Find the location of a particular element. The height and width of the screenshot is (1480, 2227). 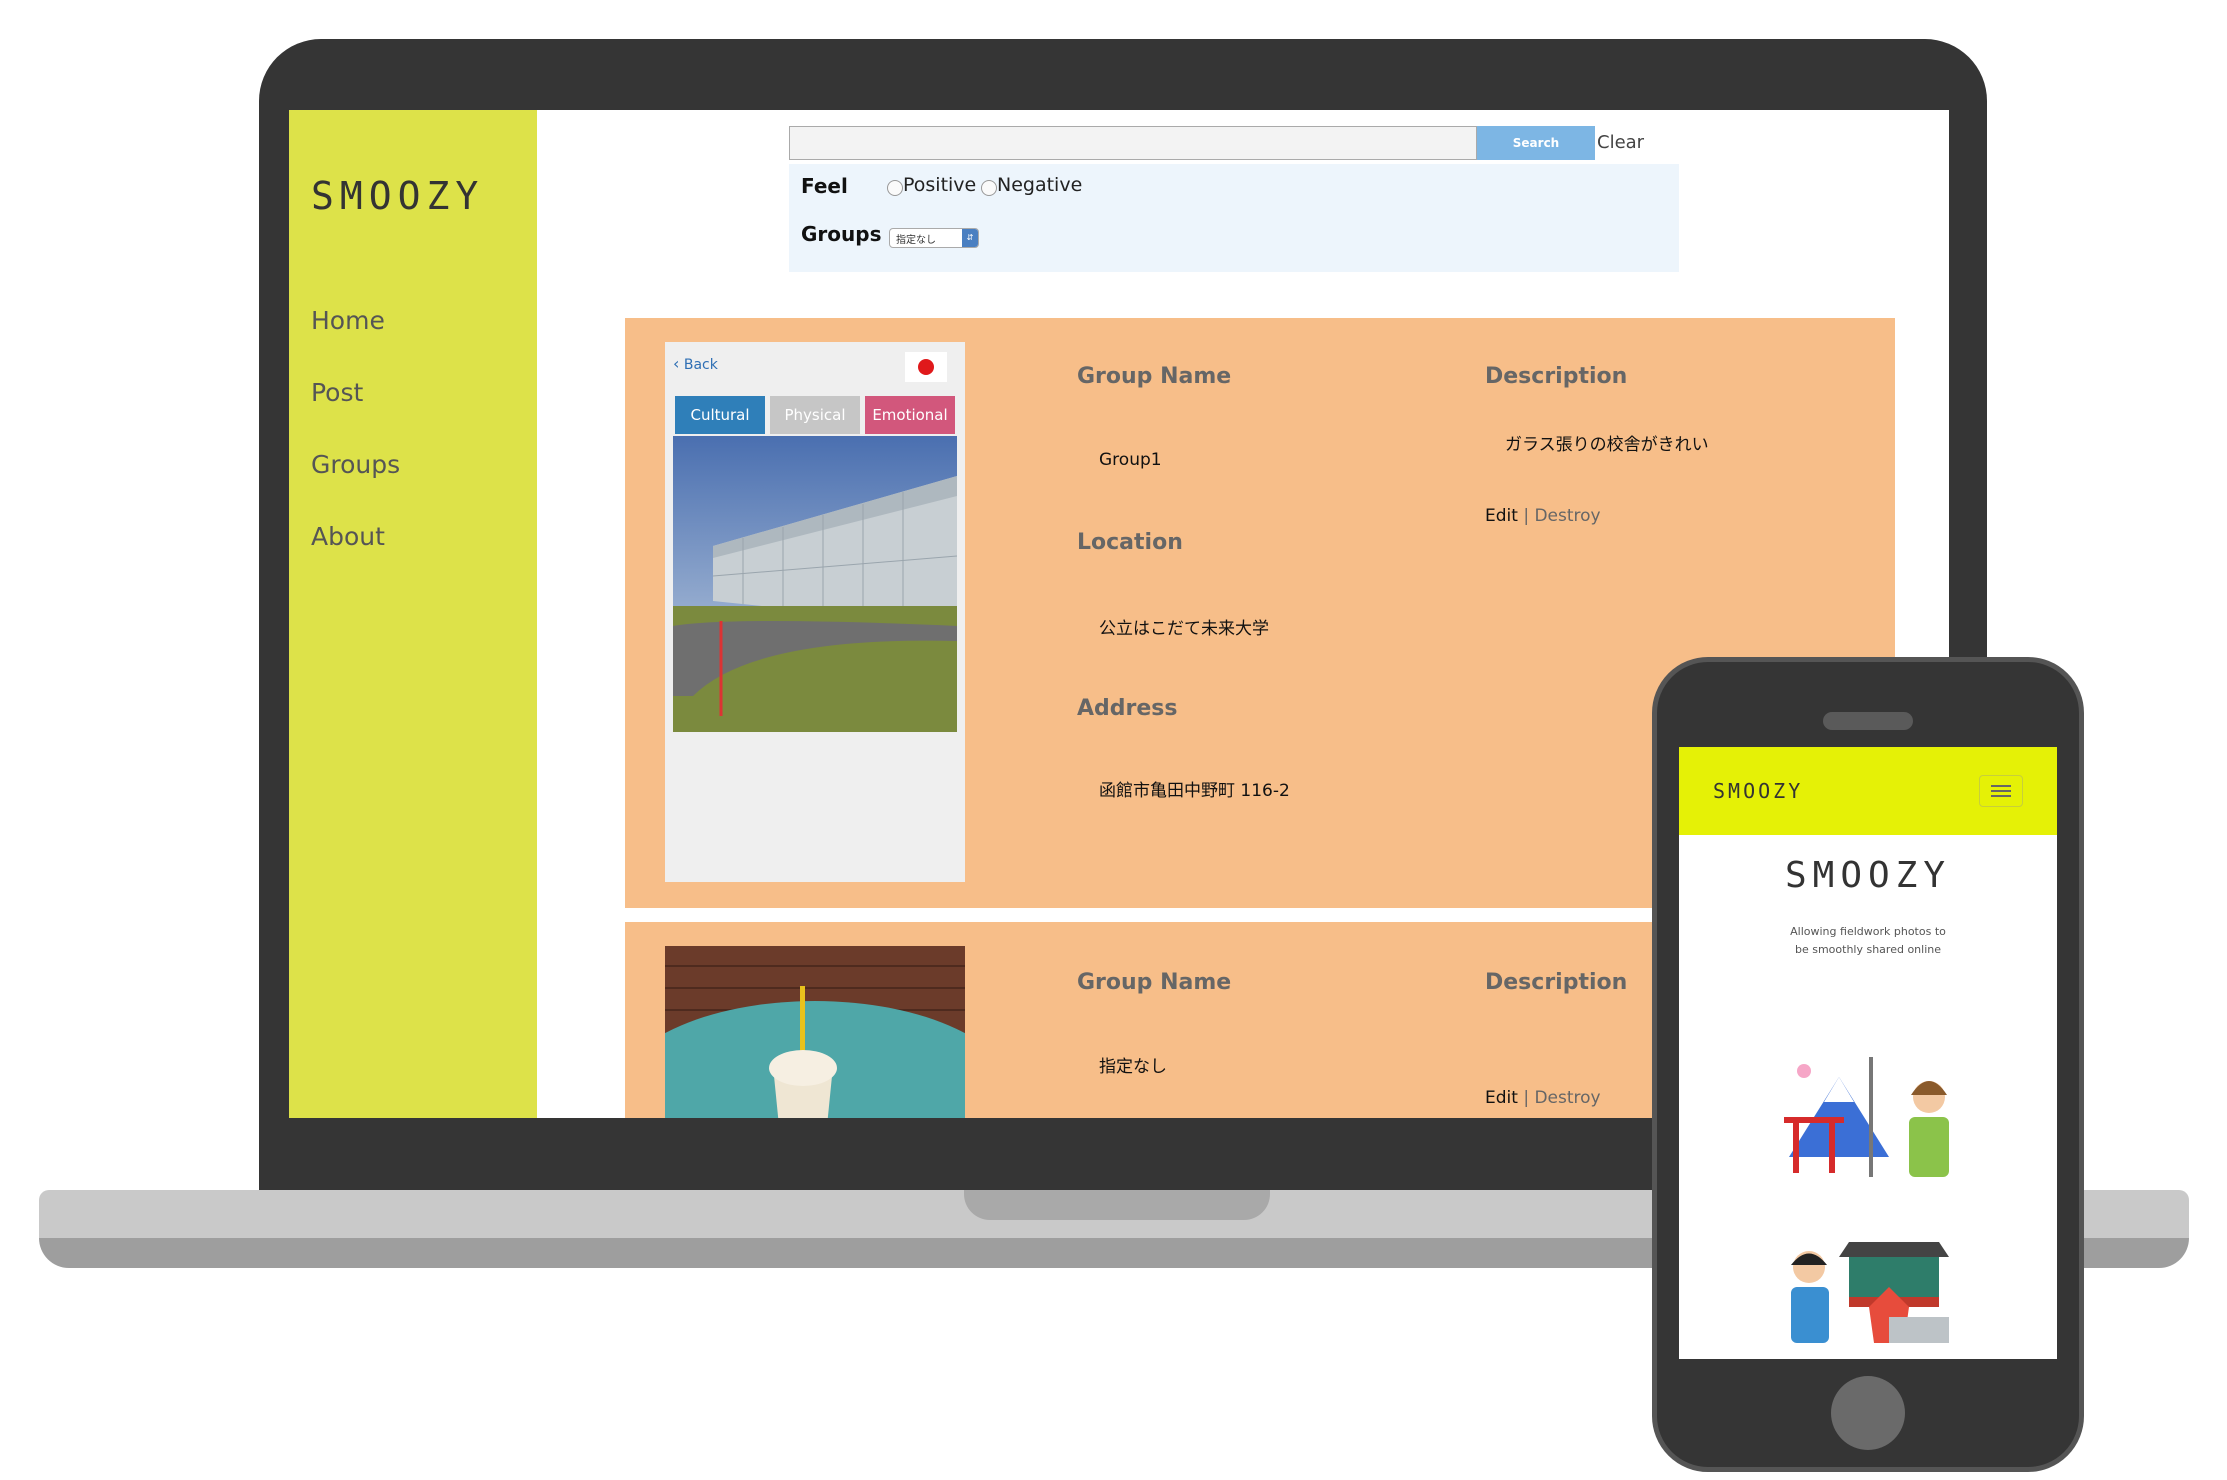

tag-emotional: Emotional is located at coordinates (910, 415).